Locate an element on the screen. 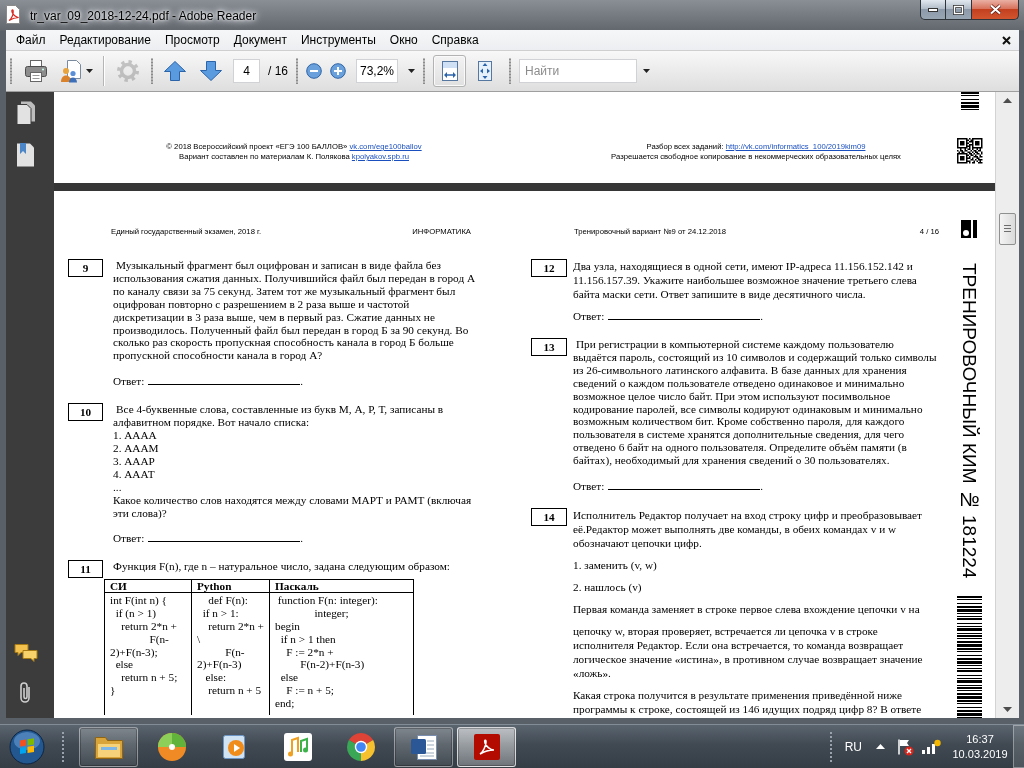 This screenshot has height=768, width=1024. question-text: При регистрации в компьютерной системе каждому пользователю выдаётся пароль, состоящий из 10 символов и содержащий только символы из 26-символьного латинского алфавита. В базе данных для хранения сведений о каждом пользователе отведено одинаковое и минимально возможное целое число байт. При этом используют посимвольное кодирование паролей, все символы кодируют одинаковым и минимально возможным количеством бит. Кроме собственно пароля, для каждого пользователя в системе хранятся дополнительные сведения, для чего отведено 6 байт на одного пользователя. Определите объём памяти (в байтах), необходимый для хранения сведений о 30 пользователях. is located at coordinates (755, 403).